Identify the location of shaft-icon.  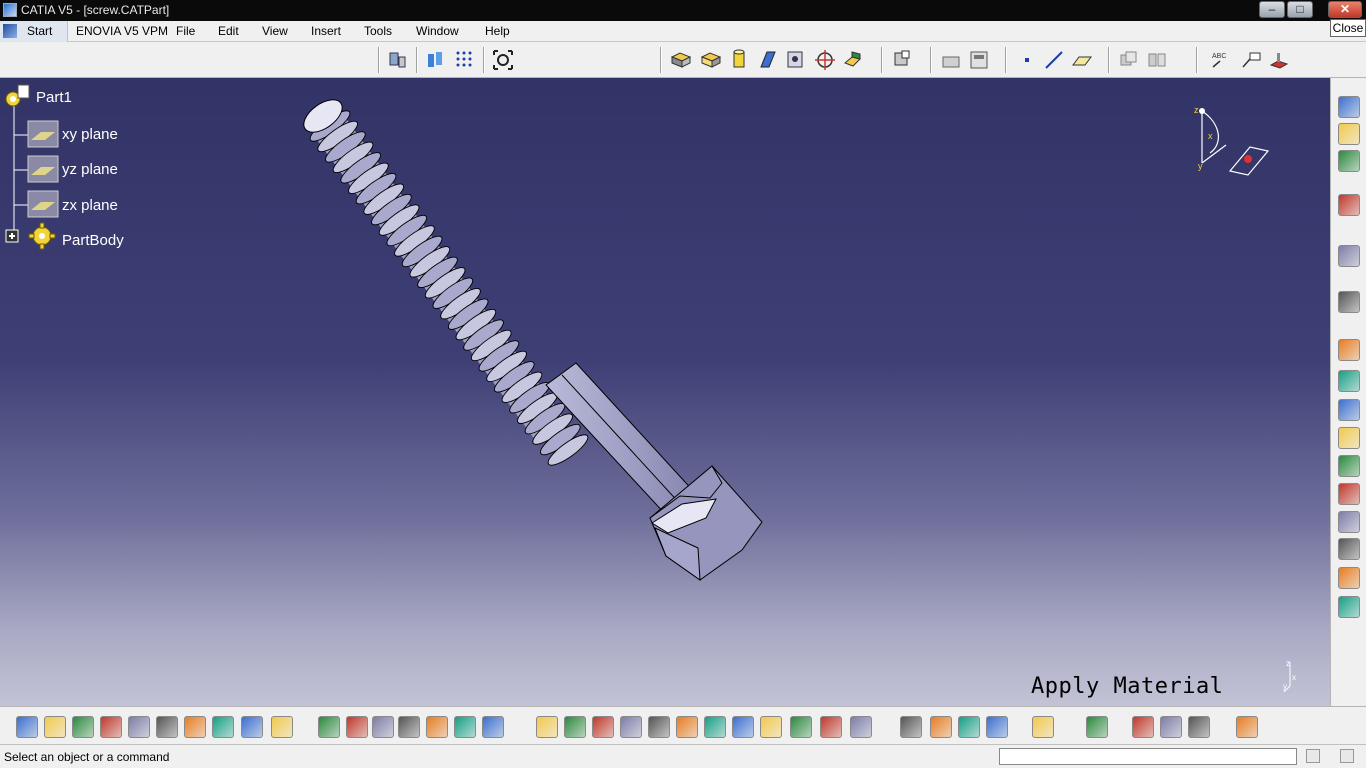
(739, 60).